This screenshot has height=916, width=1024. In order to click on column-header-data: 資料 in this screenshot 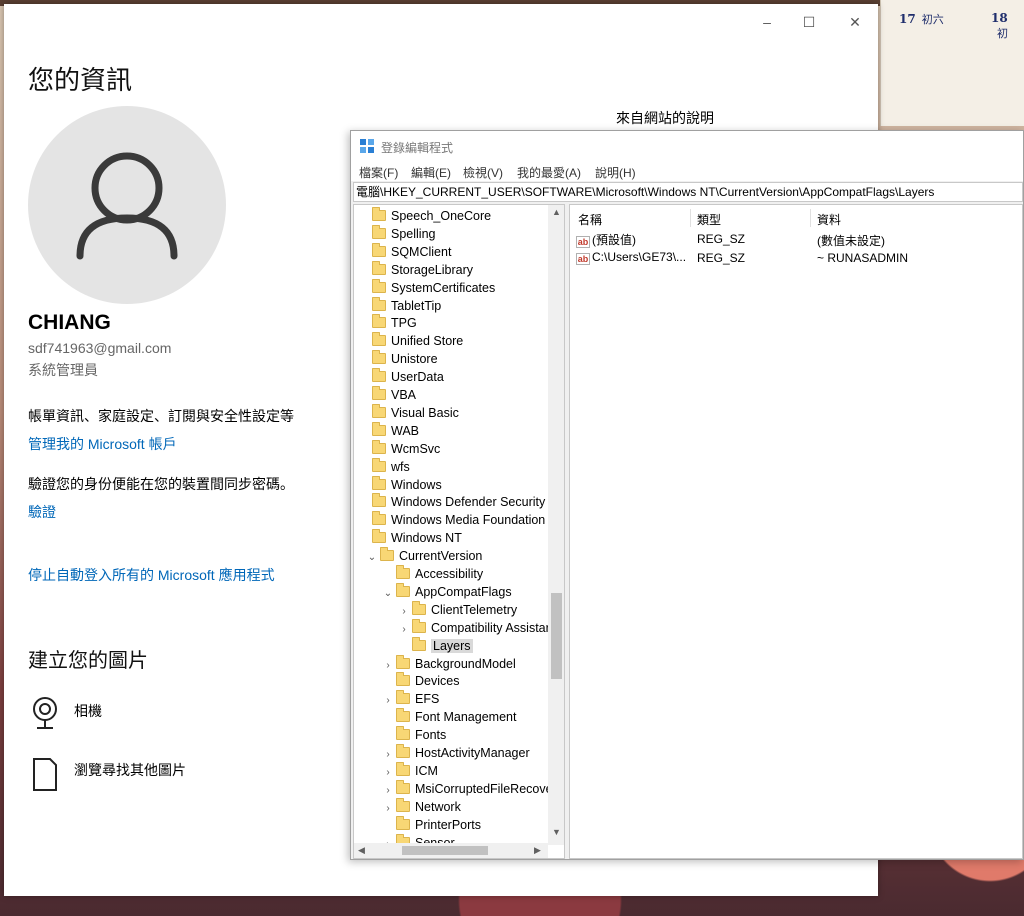, I will do `click(829, 219)`.